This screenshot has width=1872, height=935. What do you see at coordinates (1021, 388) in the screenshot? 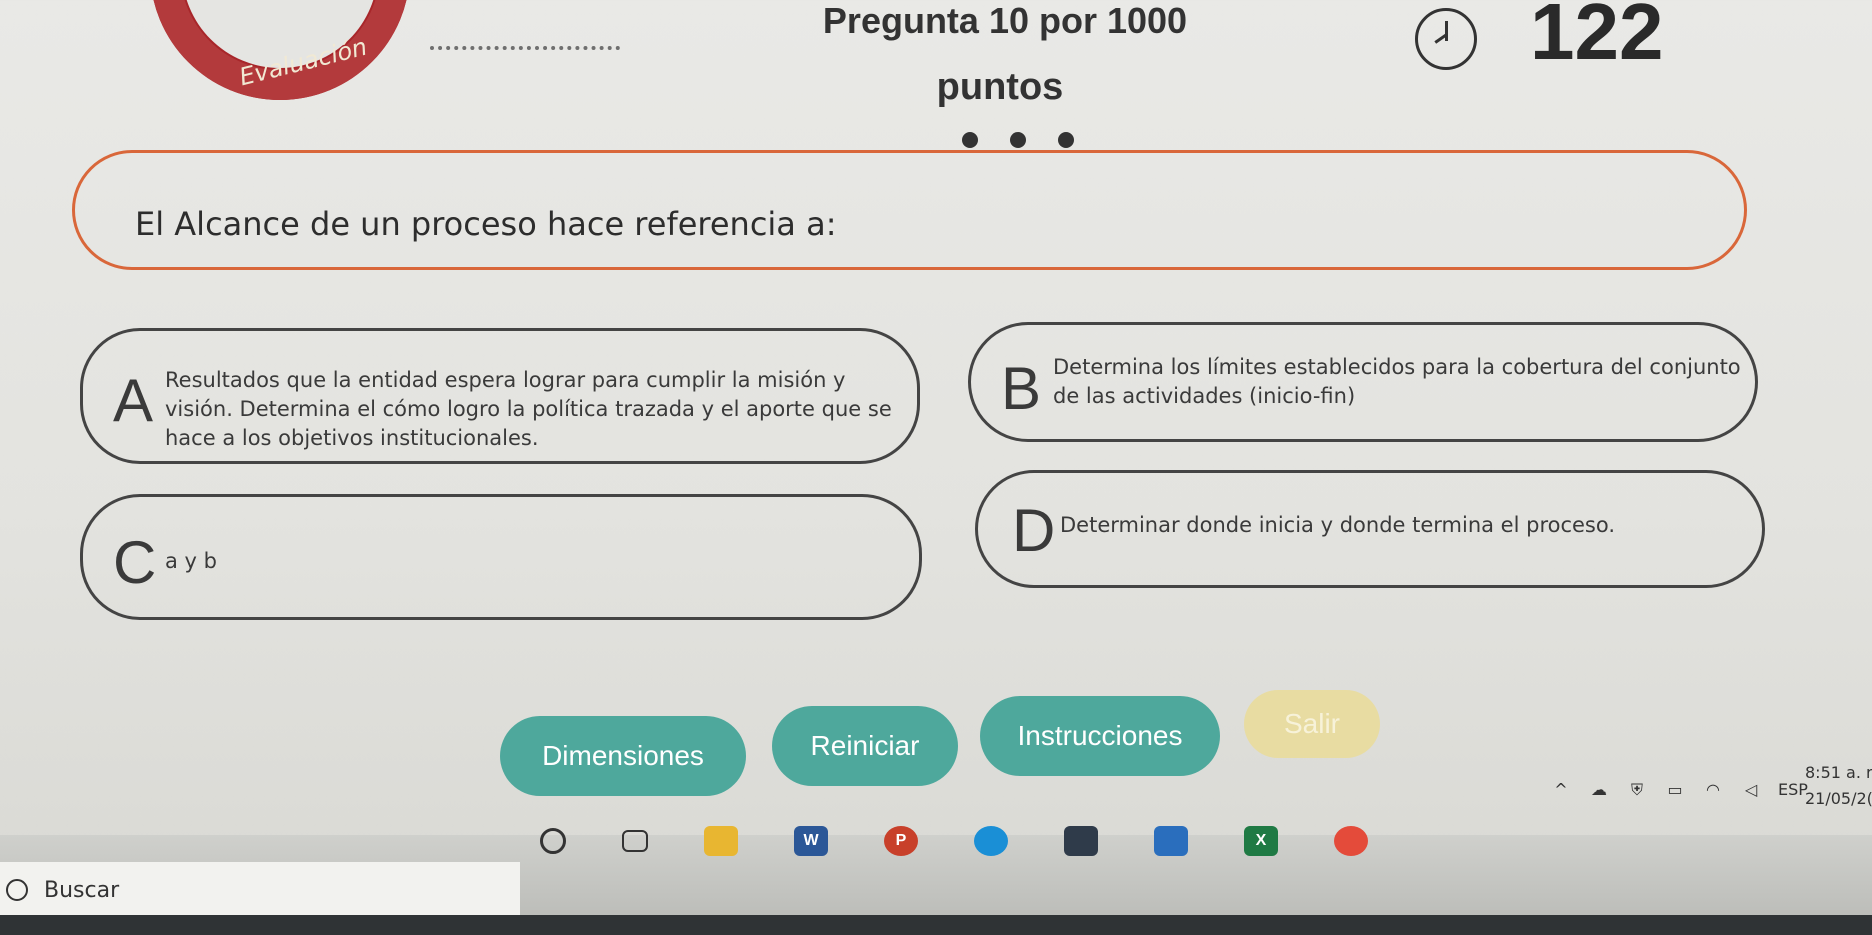
I see `option-b-letter: B` at bounding box center [1021, 388].